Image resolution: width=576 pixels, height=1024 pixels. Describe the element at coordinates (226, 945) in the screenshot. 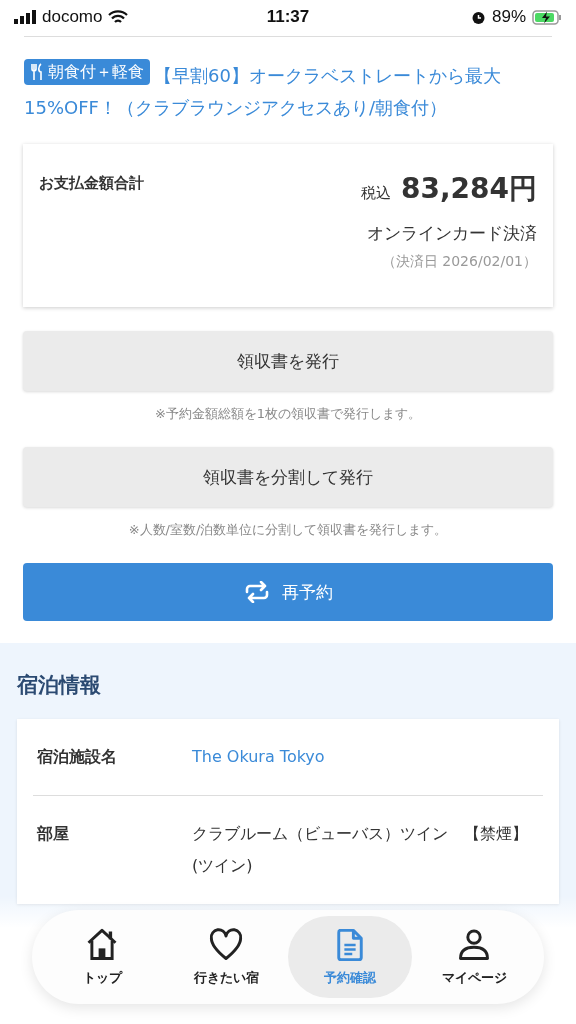

I see `heart-icon` at that location.